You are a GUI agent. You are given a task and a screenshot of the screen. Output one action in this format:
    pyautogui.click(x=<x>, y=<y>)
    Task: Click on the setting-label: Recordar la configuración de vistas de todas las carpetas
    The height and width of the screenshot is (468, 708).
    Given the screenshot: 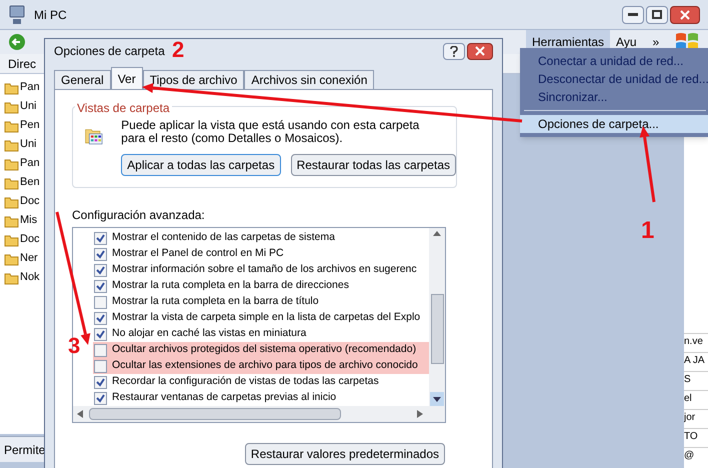 What is the action you would take?
    pyautogui.click(x=245, y=382)
    